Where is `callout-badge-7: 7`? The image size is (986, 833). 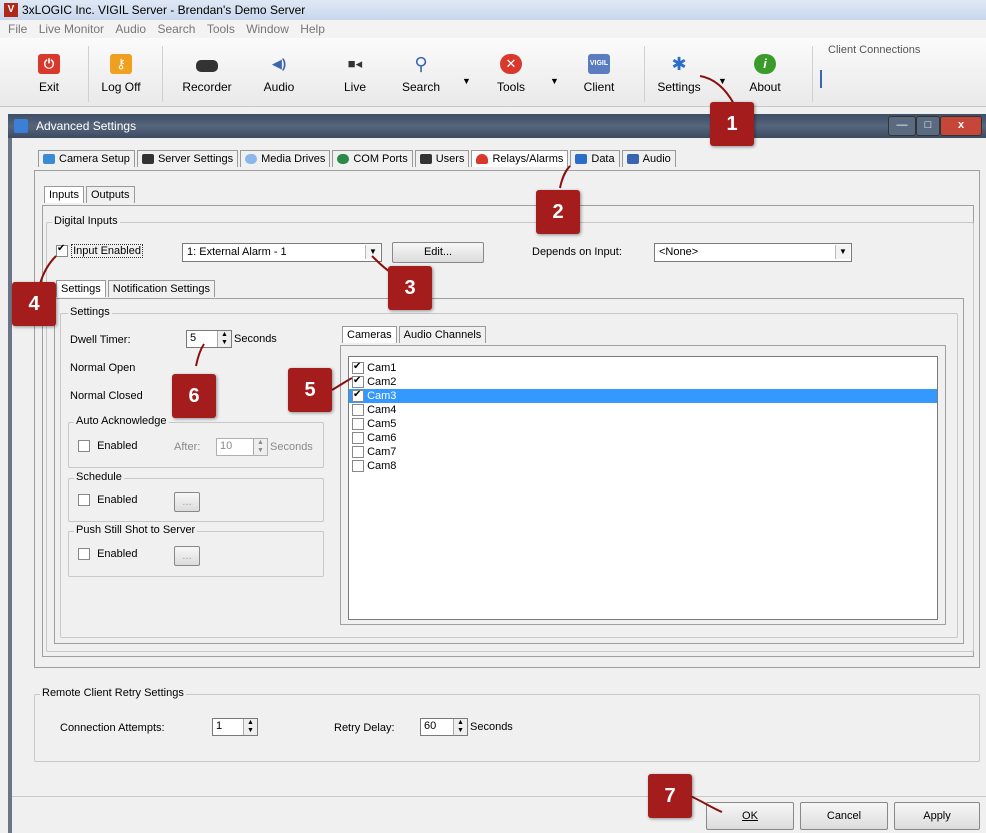
callout-badge-7: 7 is located at coordinates (670, 796).